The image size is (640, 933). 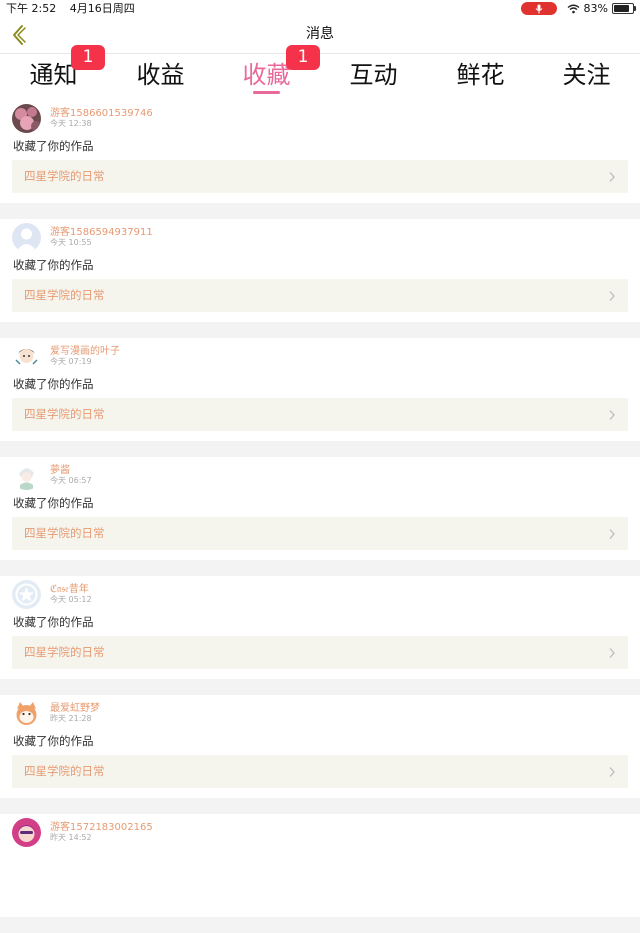 I want to click on tab-bar: 通知 1 收益 收藏 1 互动 鲜花 关注, so click(x=320, y=72).